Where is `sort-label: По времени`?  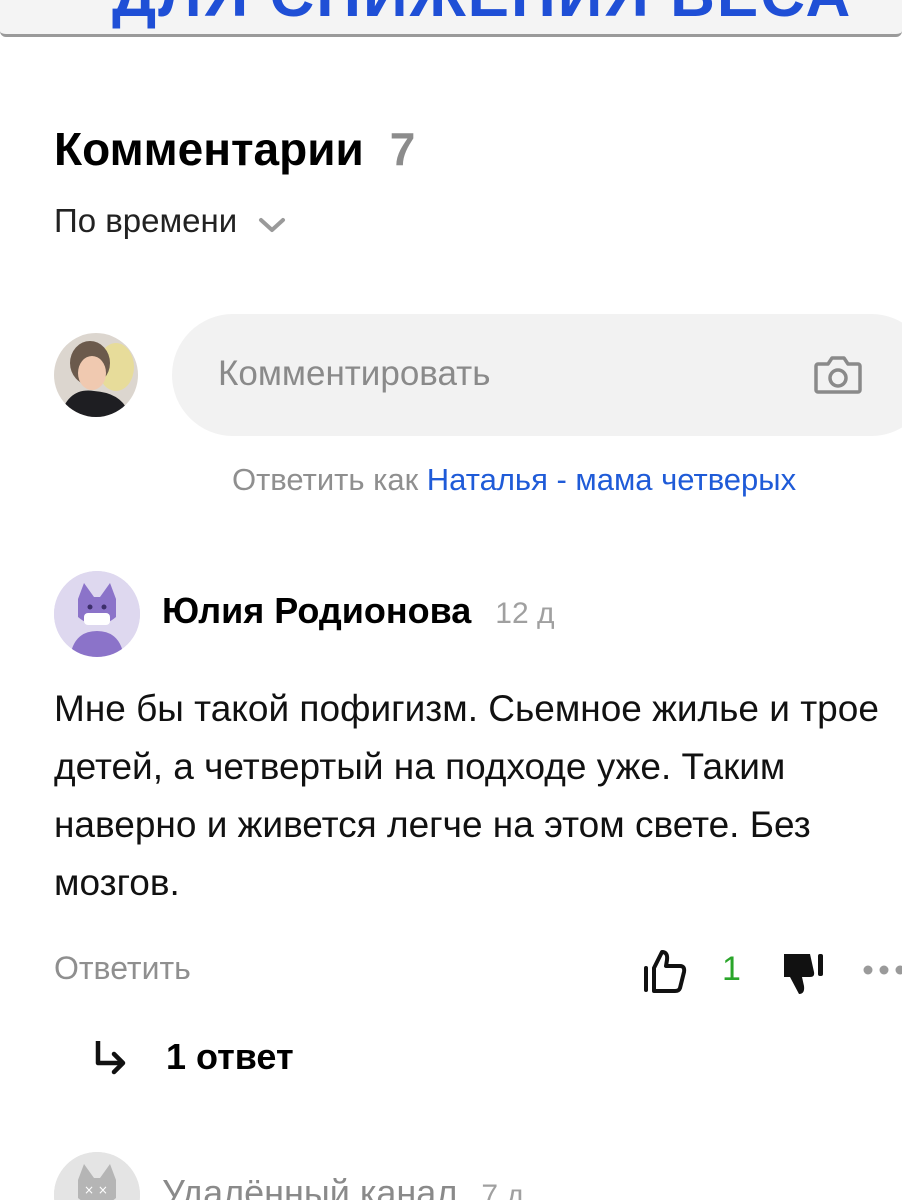 sort-label: По времени is located at coordinates (146, 220).